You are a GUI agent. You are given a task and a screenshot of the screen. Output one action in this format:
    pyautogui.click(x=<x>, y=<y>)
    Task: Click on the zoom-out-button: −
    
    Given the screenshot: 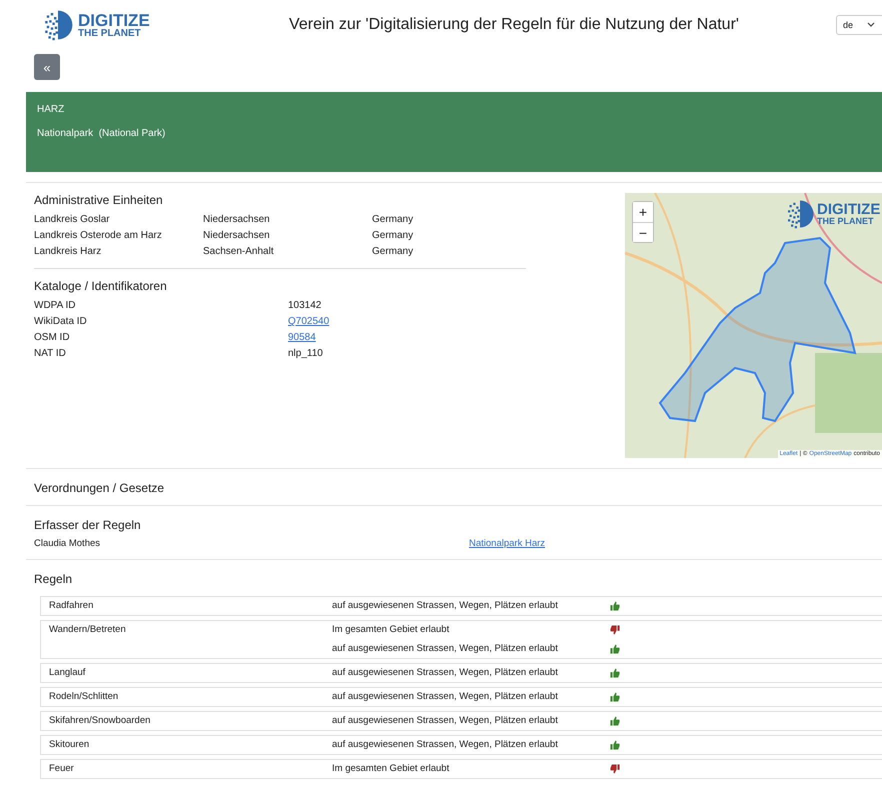 What is the action you would take?
    pyautogui.click(x=643, y=232)
    